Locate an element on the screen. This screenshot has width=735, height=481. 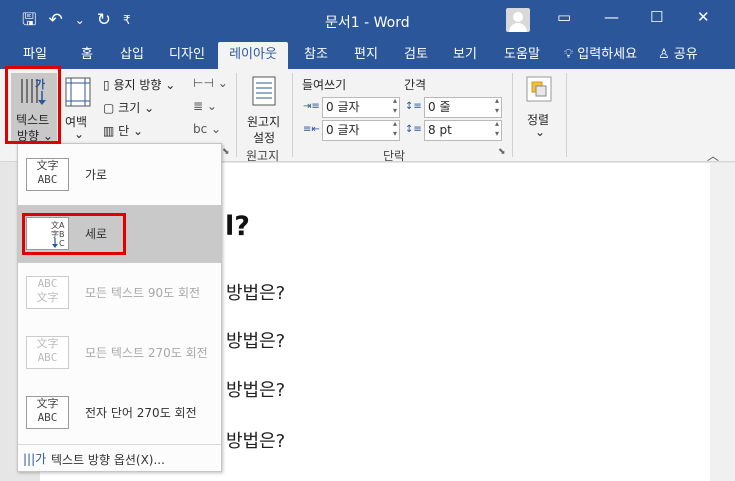
menu-item-label: 모든 텍스트 90도 회전 is located at coordinates (143, 293).